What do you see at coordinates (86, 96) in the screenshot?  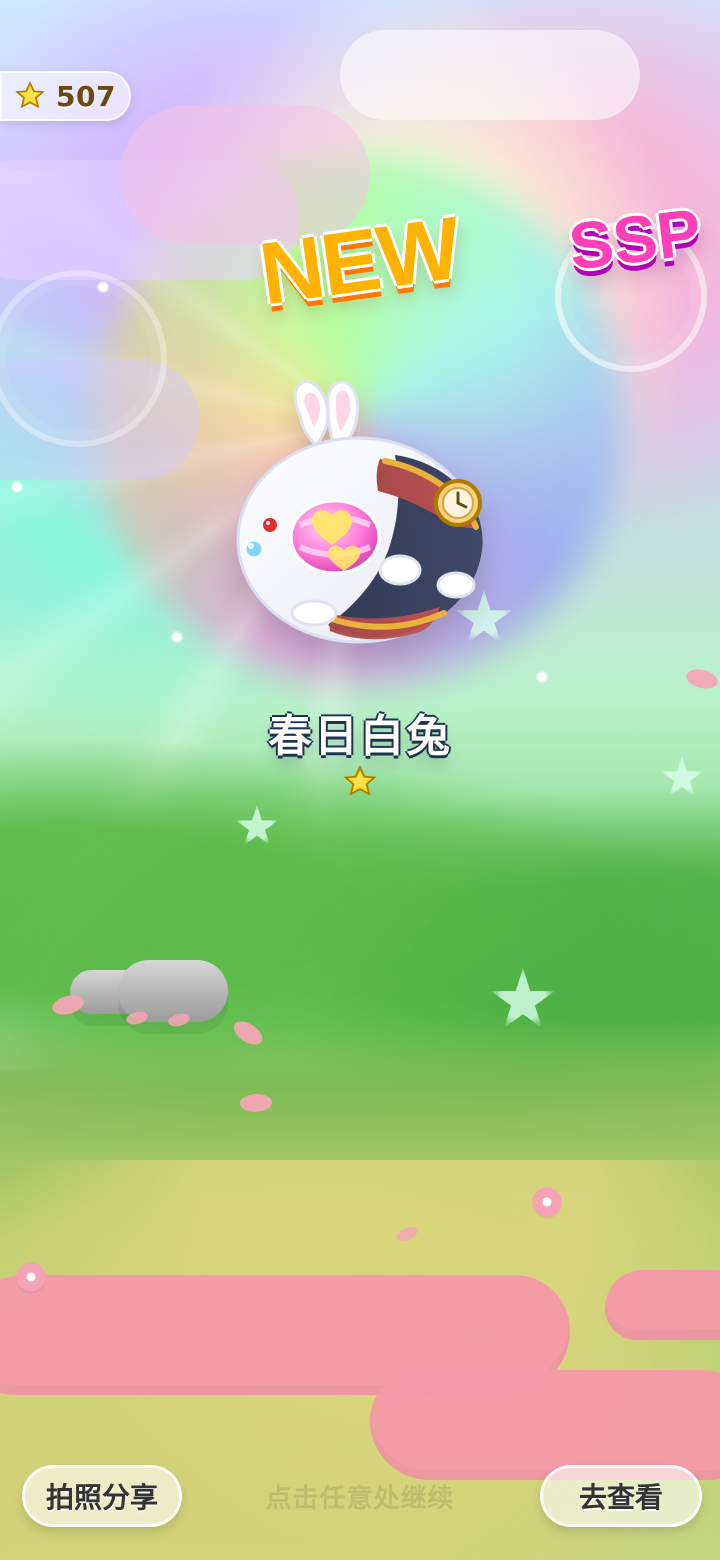 I see `currency-amount: 507` at bounding box center [86, 96].